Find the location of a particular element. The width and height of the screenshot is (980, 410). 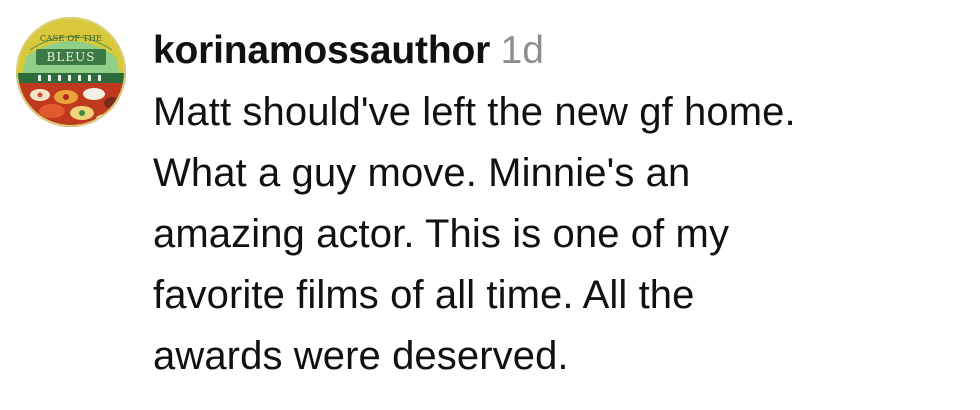

avatar-logo-image: CASE OF THE BLEUS is located at coordinates (71, 72).